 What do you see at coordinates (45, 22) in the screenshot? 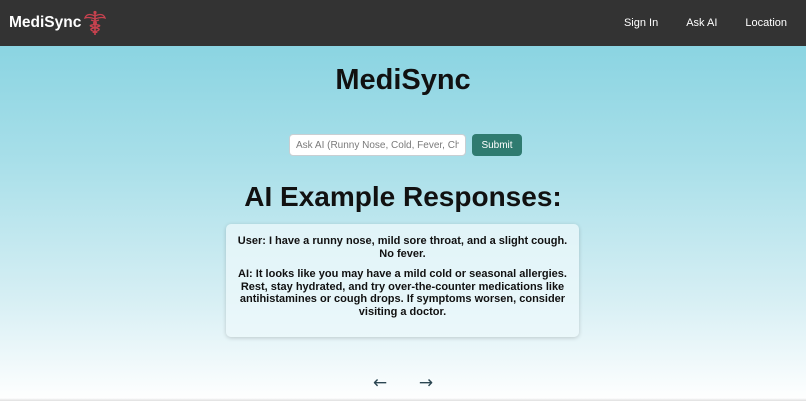
I see `brand-name: MediSync` at bounding box center [45, 22].